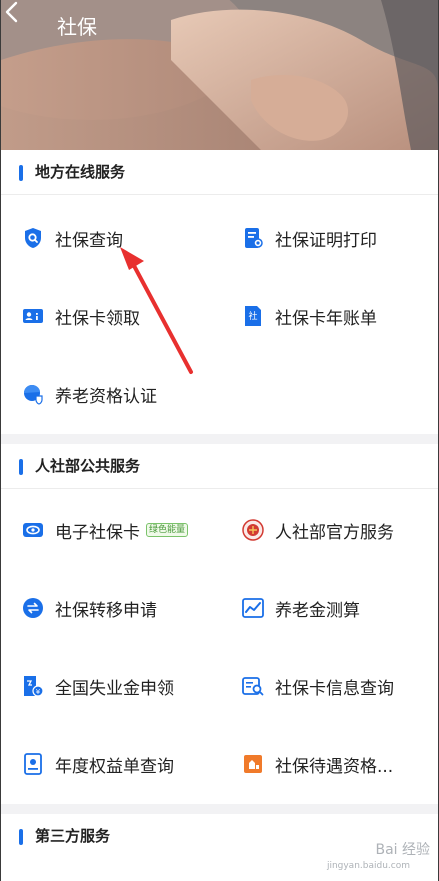 The image size is (439, 881). Describe the element at coordinates (114, 766) in the screenshot. I see `service-label: 年度权益单查询` at that location.